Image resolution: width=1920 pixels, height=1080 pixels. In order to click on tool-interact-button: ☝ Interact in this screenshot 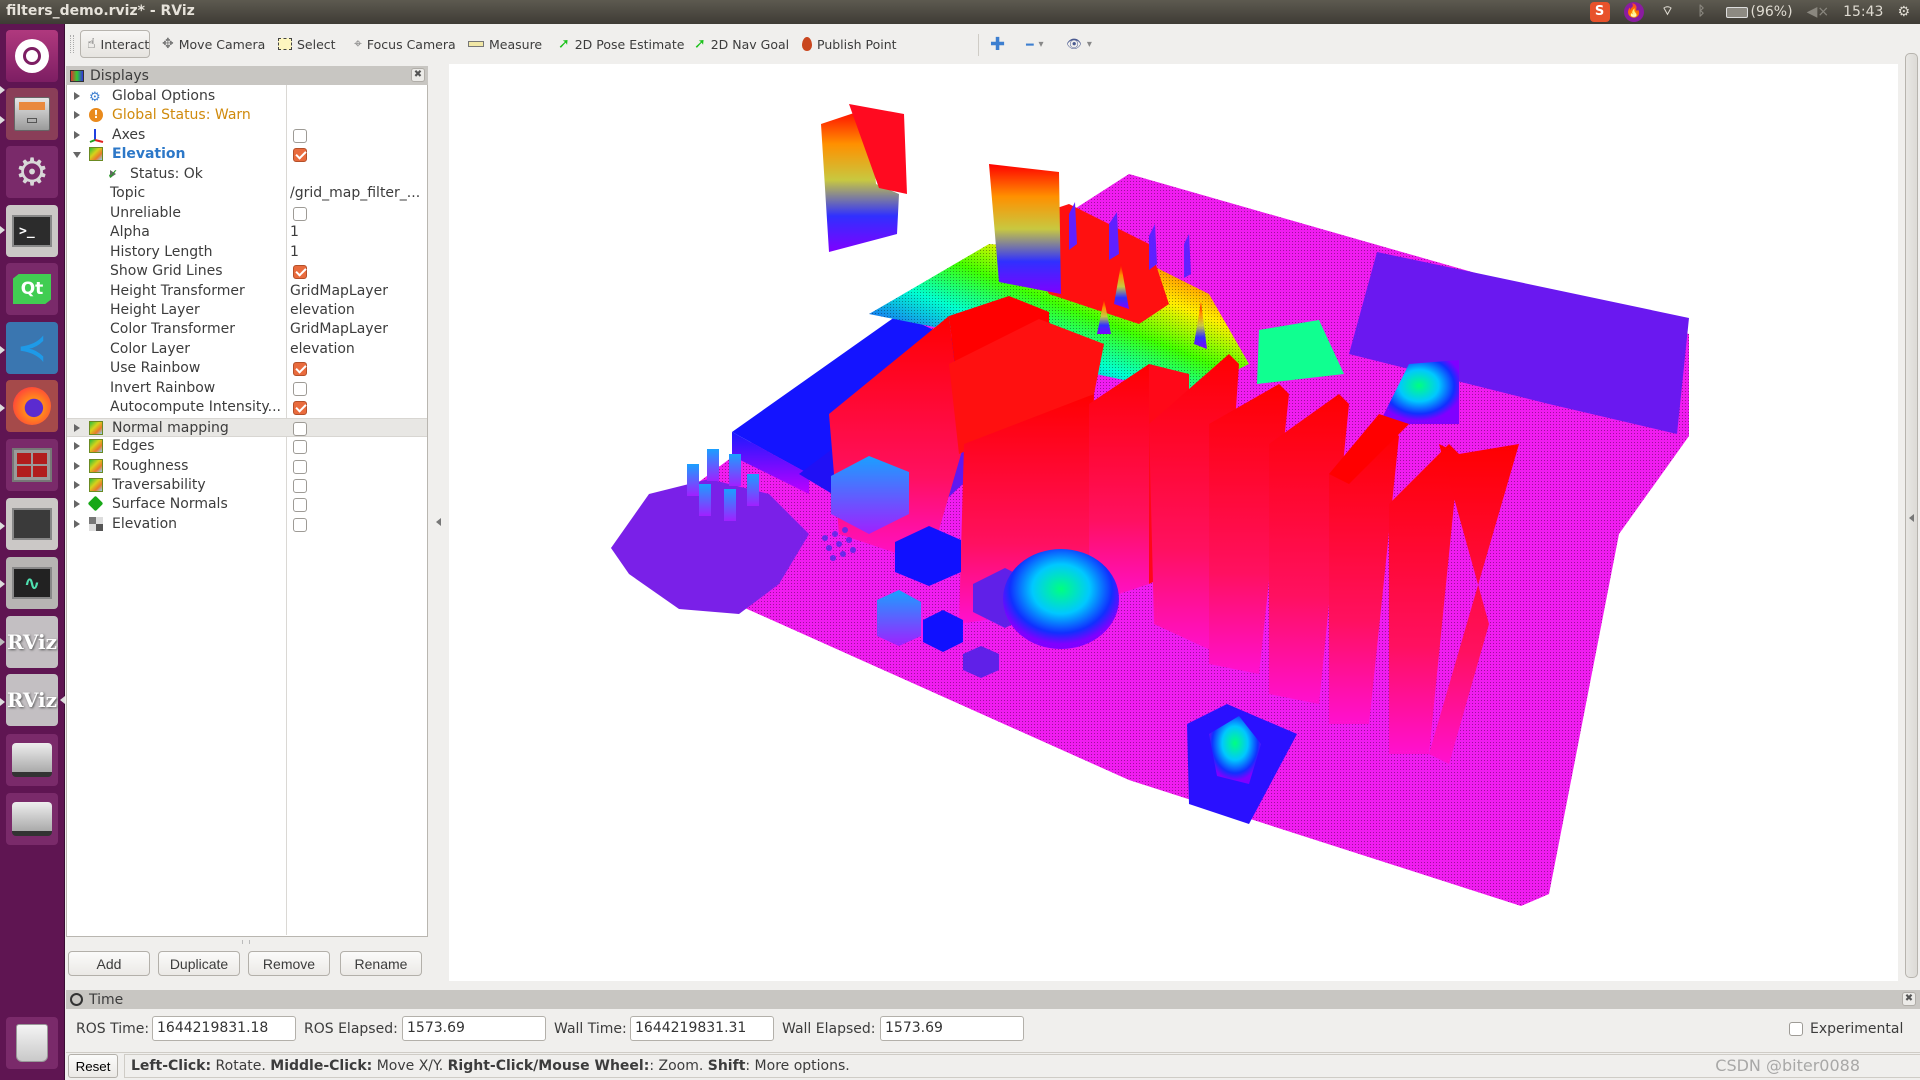, I will do `click(115, 44)`.